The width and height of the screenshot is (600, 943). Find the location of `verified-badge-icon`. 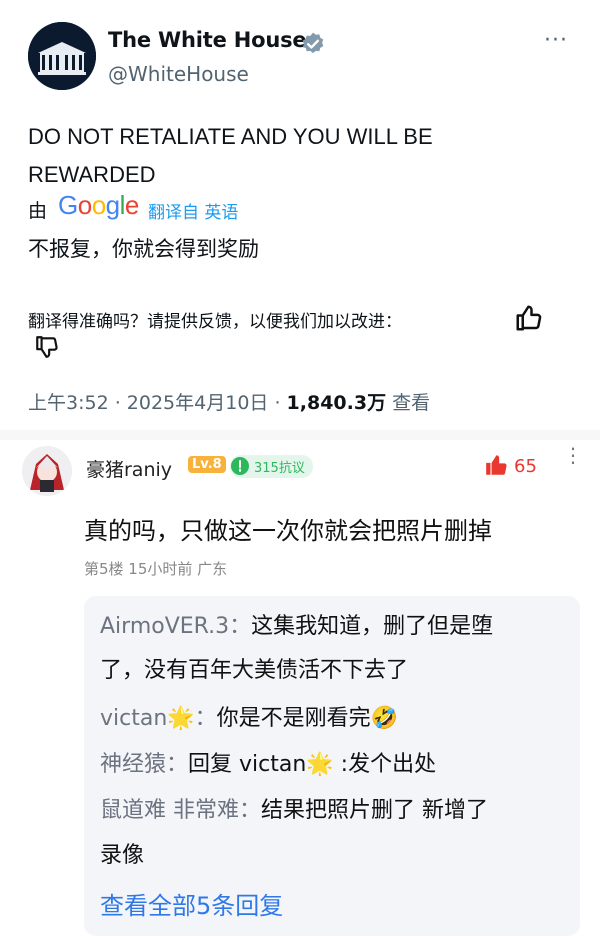

verified-badge-icon is located at coordinates (313, 44).